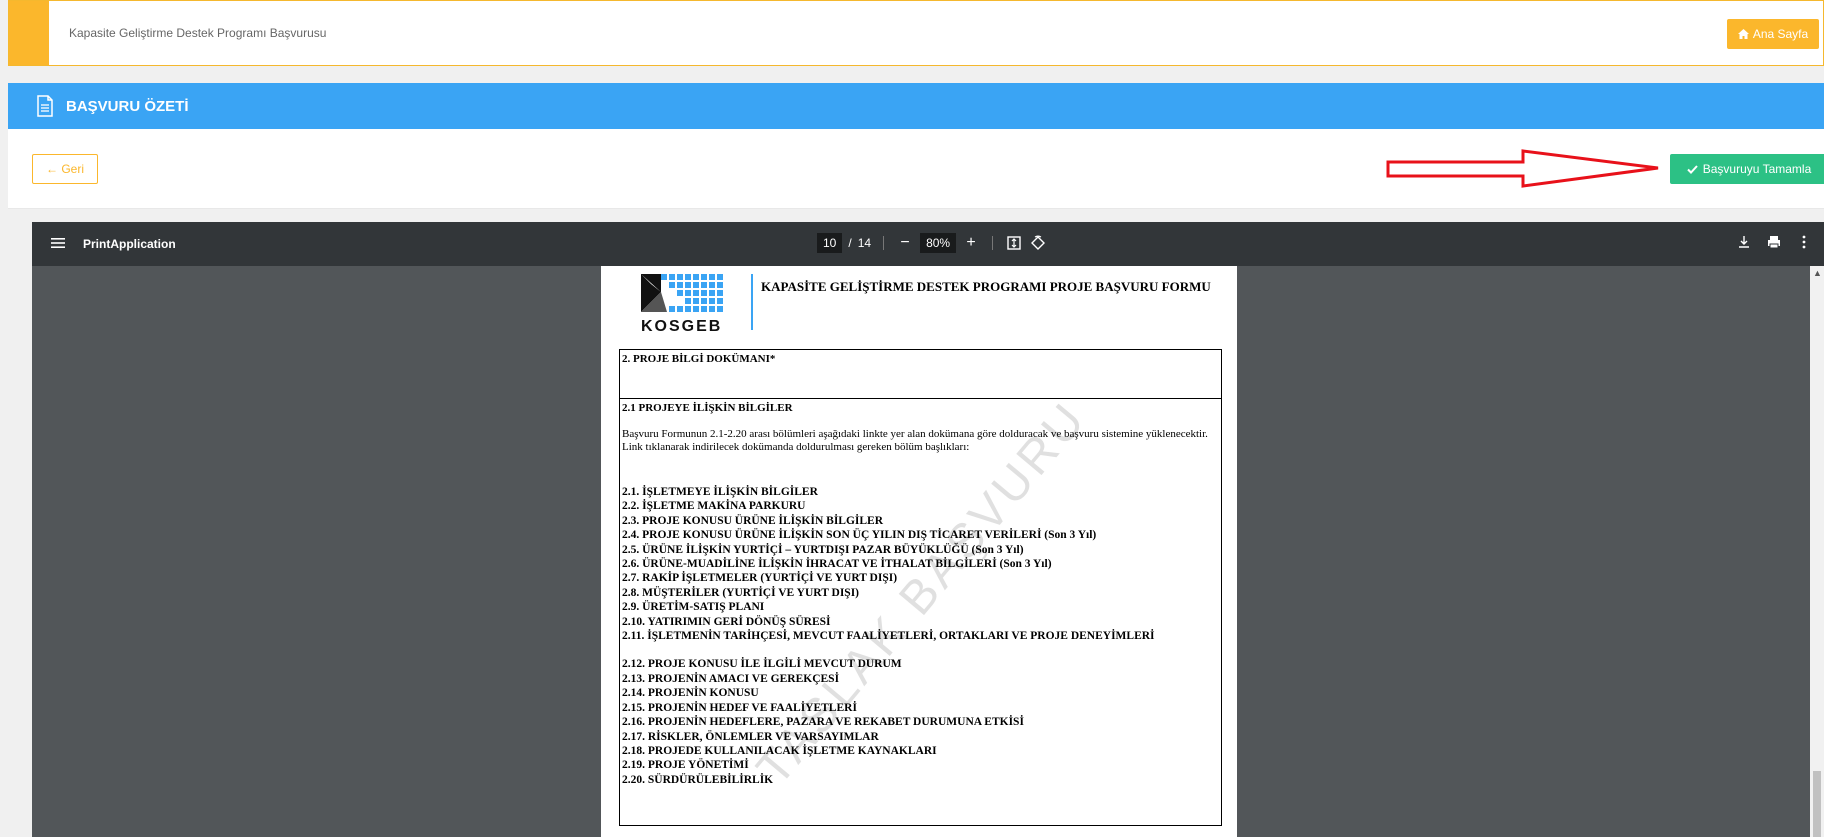 The image size is (1824, 837). I want to click on summary-header-title: BAŞVURU ÖZETİ, so click(127, 106).